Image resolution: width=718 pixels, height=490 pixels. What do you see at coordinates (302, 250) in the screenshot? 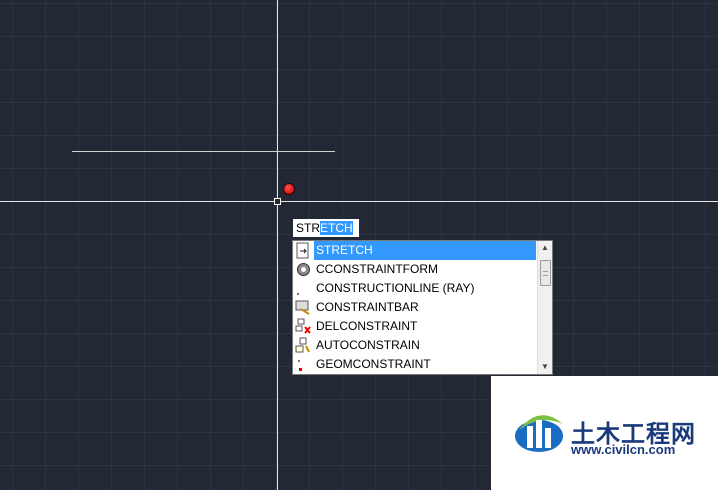
I see `stretch-icon` at bounding box center [302, 250].